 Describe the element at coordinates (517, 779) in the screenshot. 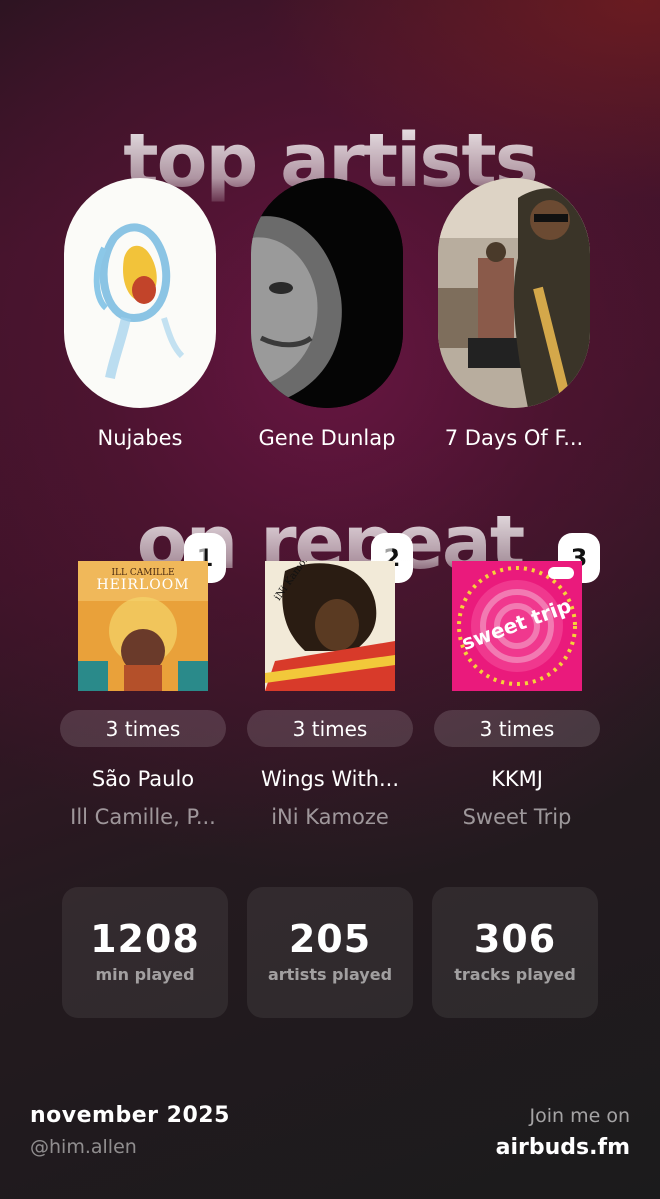

I see `track-title-3: KKMJ` at that location.